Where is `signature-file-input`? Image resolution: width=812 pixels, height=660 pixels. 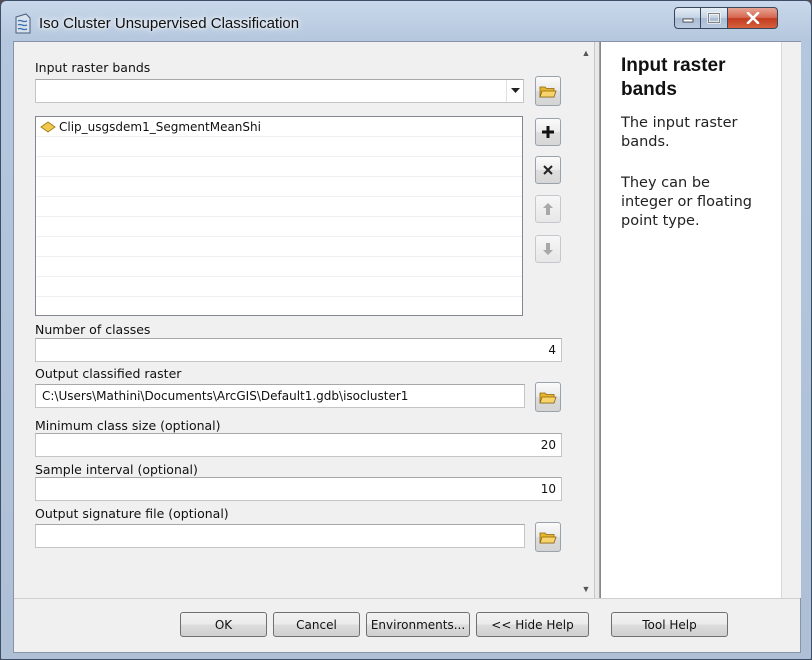
signature-file-input is located at coordinates (280, 536).